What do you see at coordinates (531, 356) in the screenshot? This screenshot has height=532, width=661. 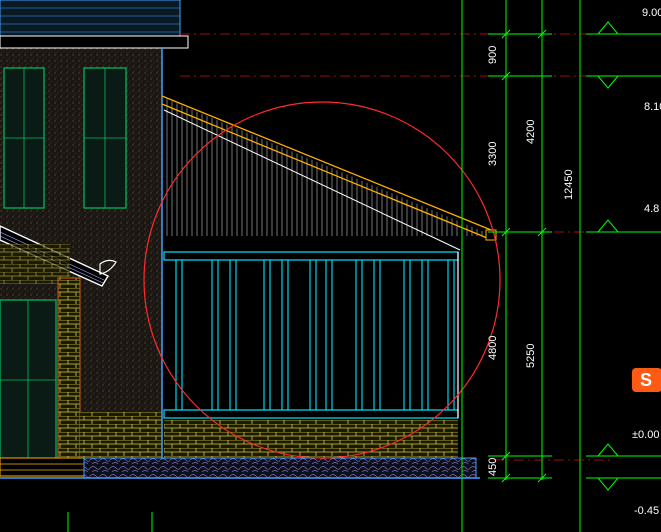 I see `dim-5250: 5250` at bounding box center [531, 356].